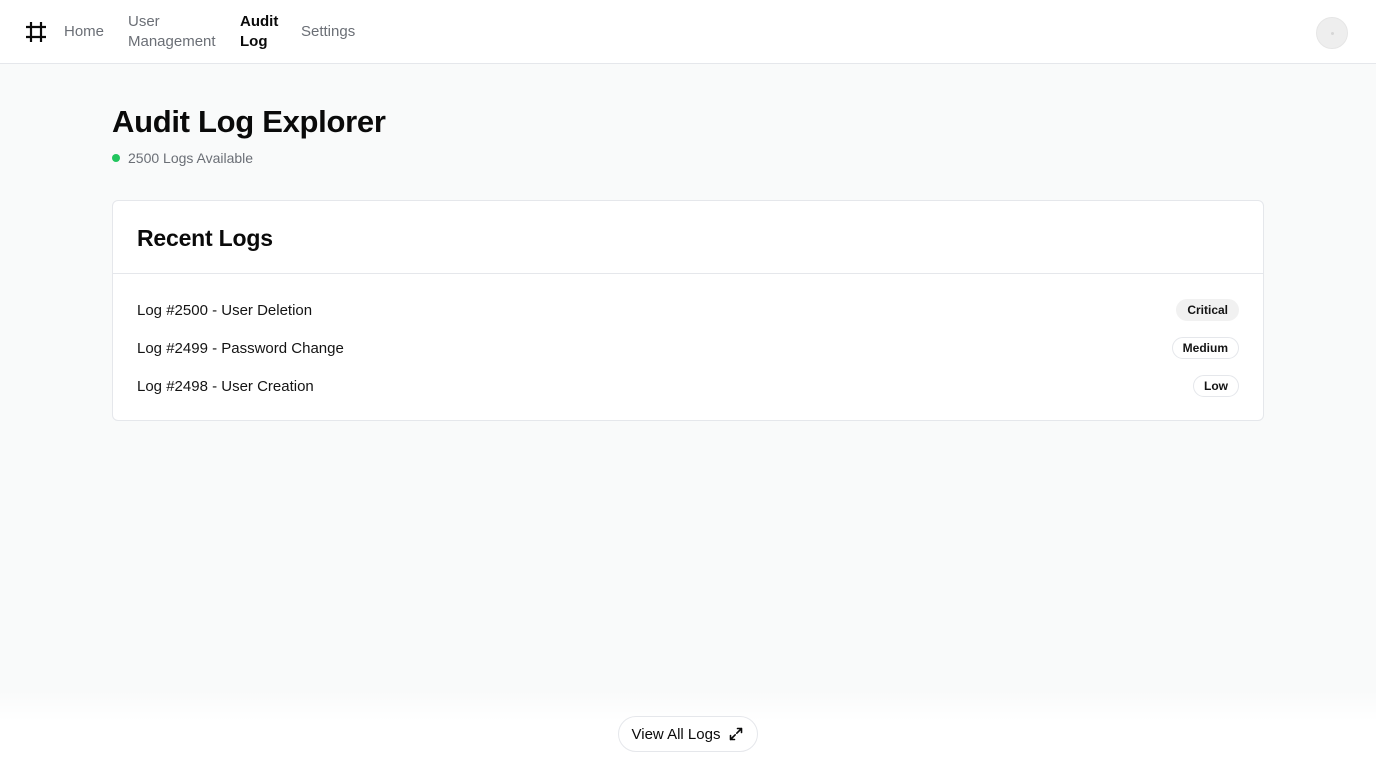  I want to click on nav-audit-log-line1: Audit, so click(259, 21).